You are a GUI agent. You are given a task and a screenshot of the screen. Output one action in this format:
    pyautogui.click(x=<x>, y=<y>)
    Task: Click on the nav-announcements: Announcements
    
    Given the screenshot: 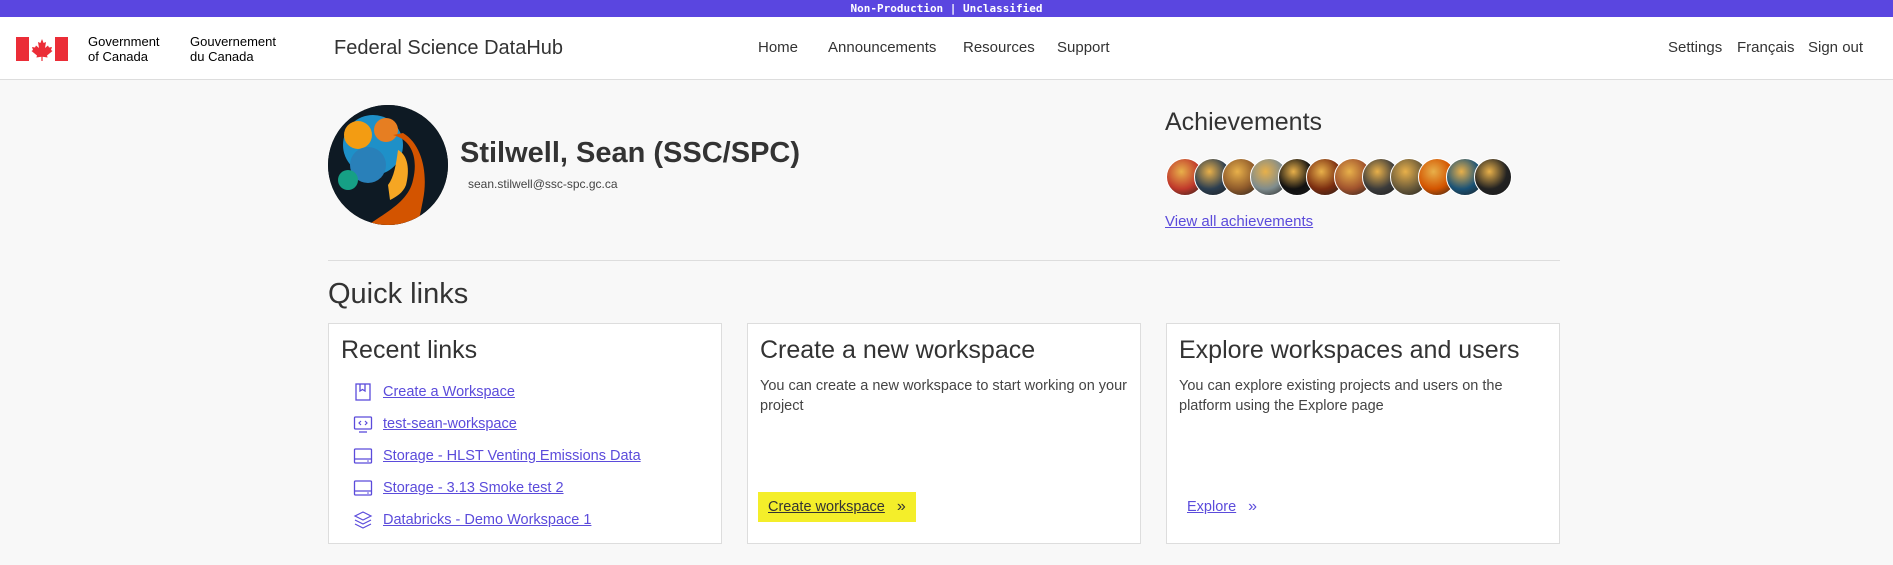 What is the action you would take?
    pyautogui.click(x=882, y=47)
    